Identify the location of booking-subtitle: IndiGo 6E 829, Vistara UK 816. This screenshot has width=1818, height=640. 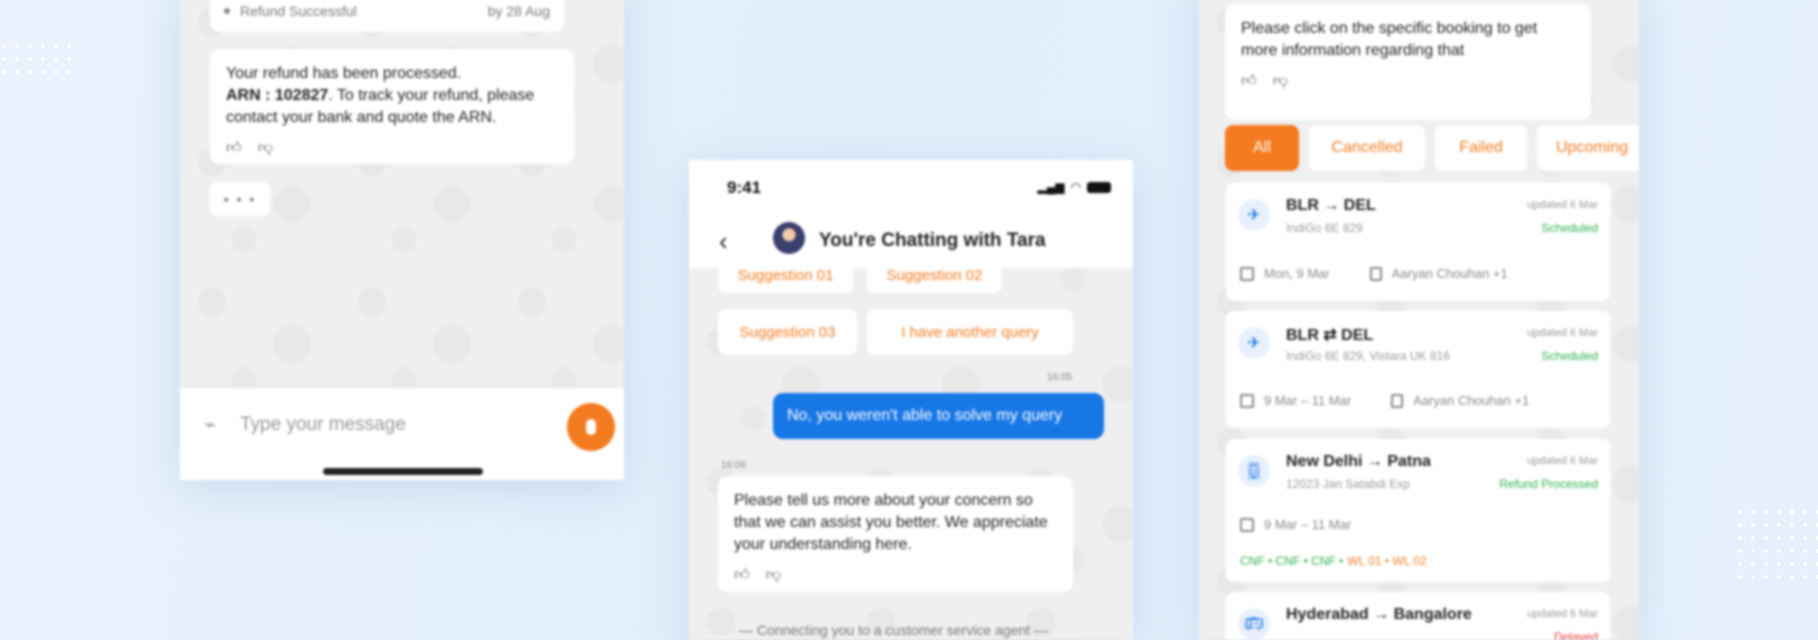
(1368, 356).